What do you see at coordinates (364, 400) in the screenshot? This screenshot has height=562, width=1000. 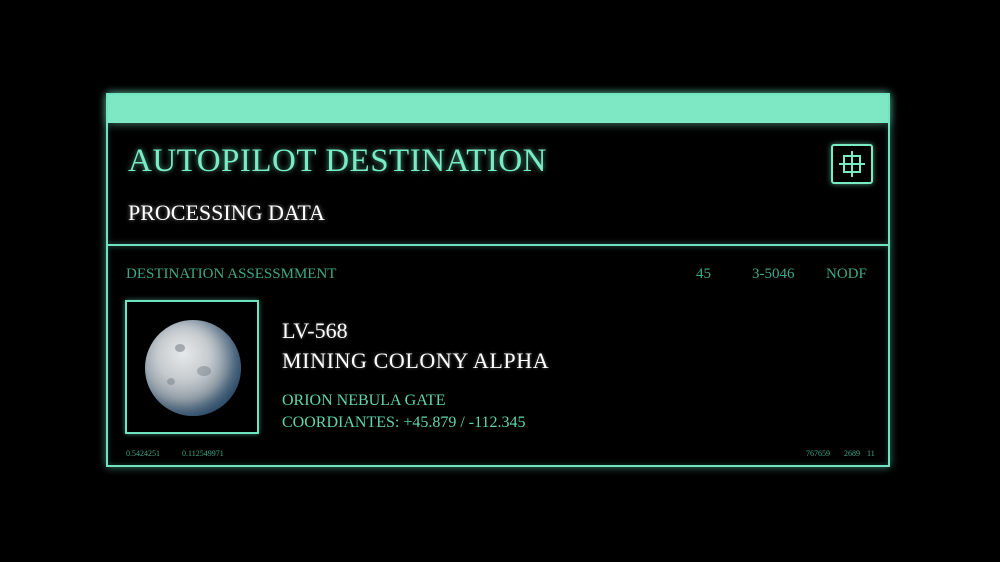 I see `destination-region: ORION NEBULA GATE` at bounding box center [364, 400].